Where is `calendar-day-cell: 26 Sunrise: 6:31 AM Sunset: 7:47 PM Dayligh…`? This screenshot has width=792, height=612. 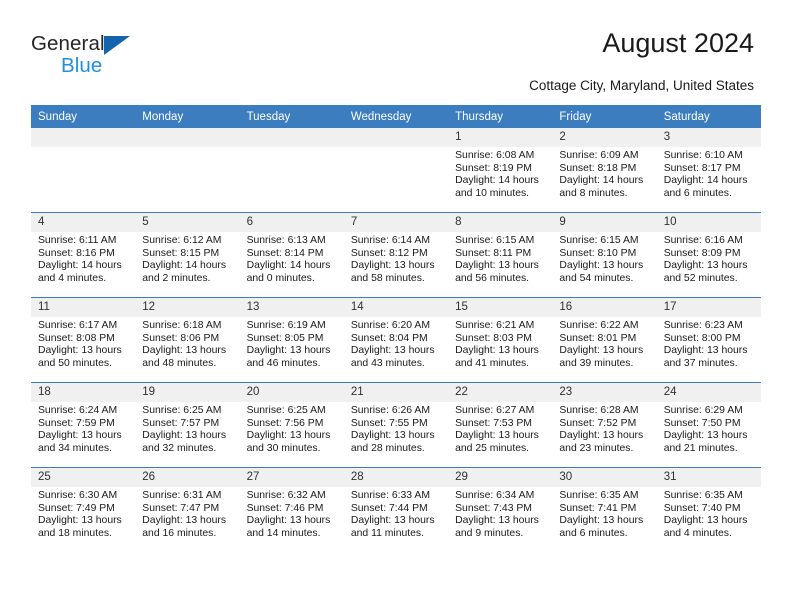 calendar-day-cell: 26 Sunrise: 6:31 AM Sunset: 7:47 PM Dayligh… is located at coordinates (187, 509).